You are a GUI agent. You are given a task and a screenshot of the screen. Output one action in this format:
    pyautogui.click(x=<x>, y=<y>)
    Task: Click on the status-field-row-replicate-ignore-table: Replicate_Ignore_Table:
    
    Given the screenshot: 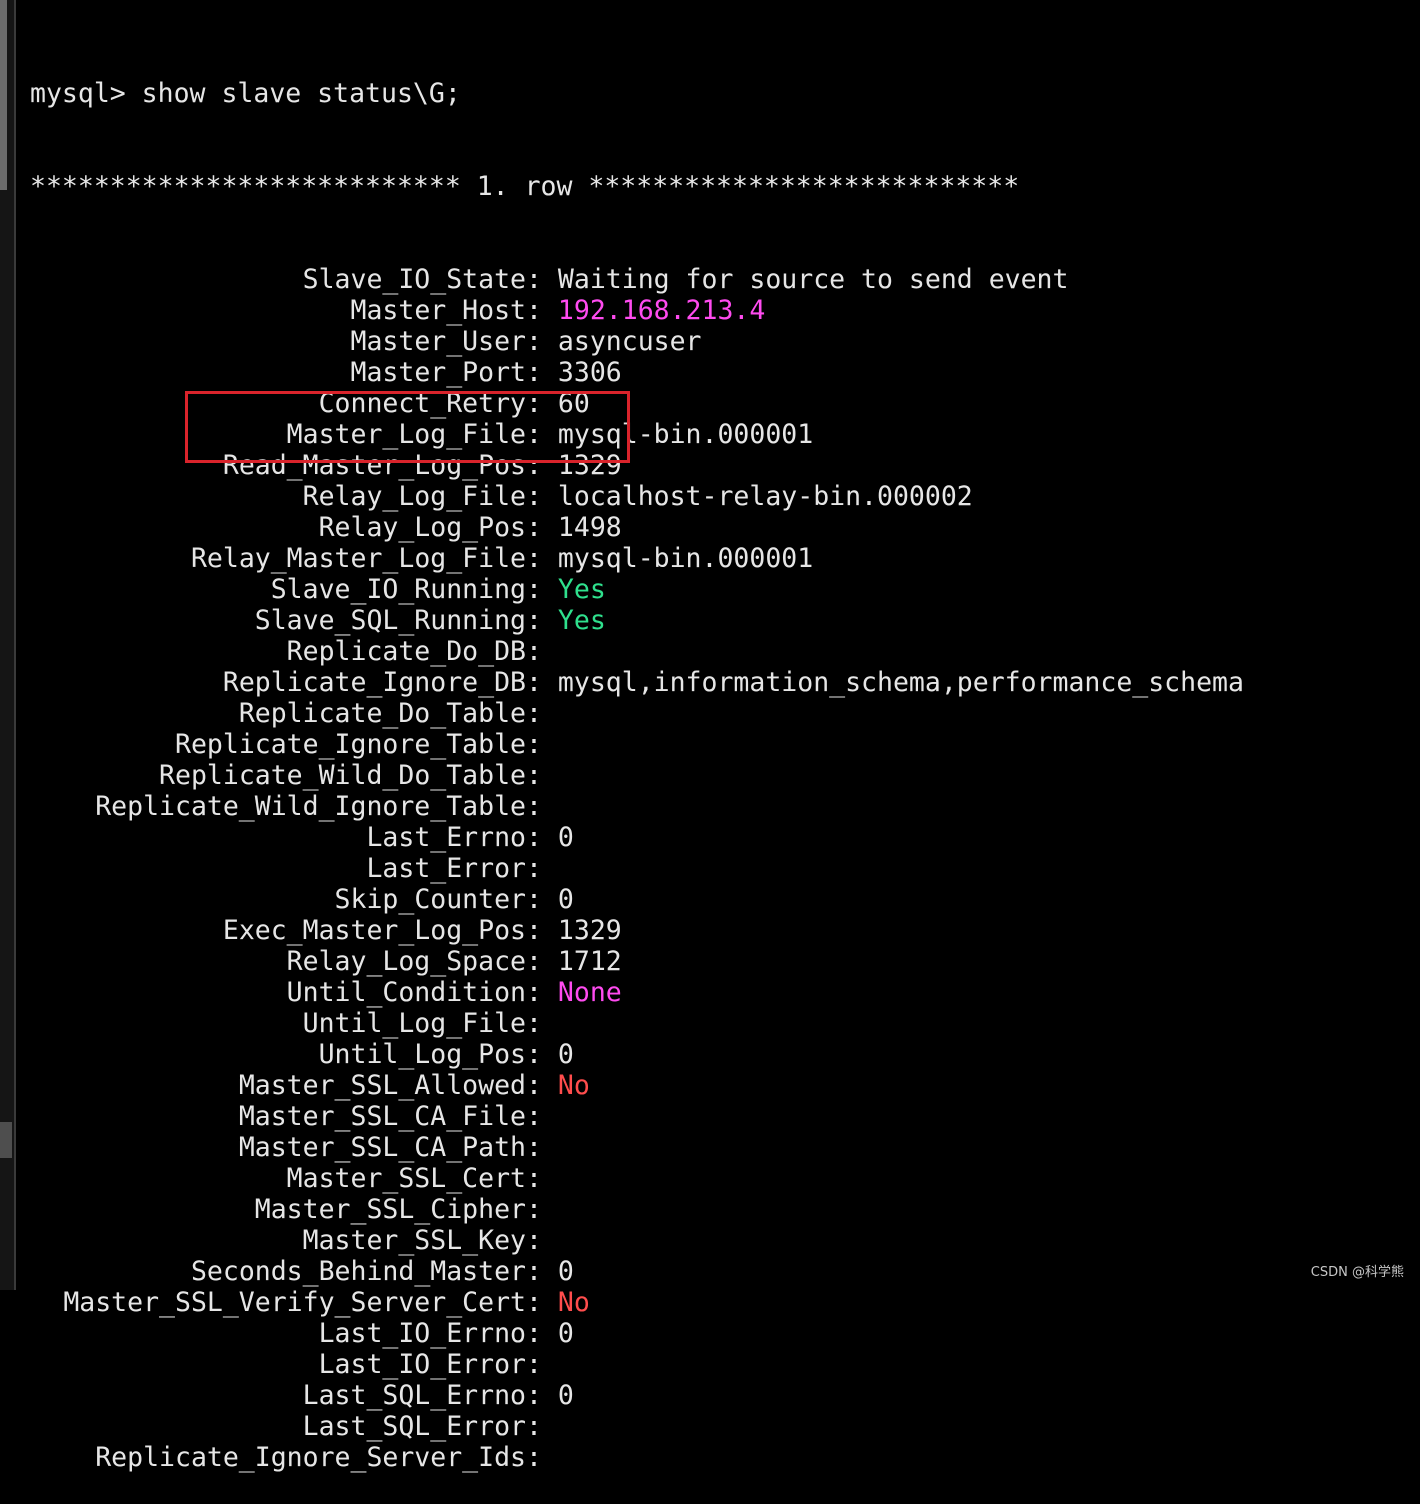 What is the action you would take?
    pyautogui.click(x=637, y=744)
    